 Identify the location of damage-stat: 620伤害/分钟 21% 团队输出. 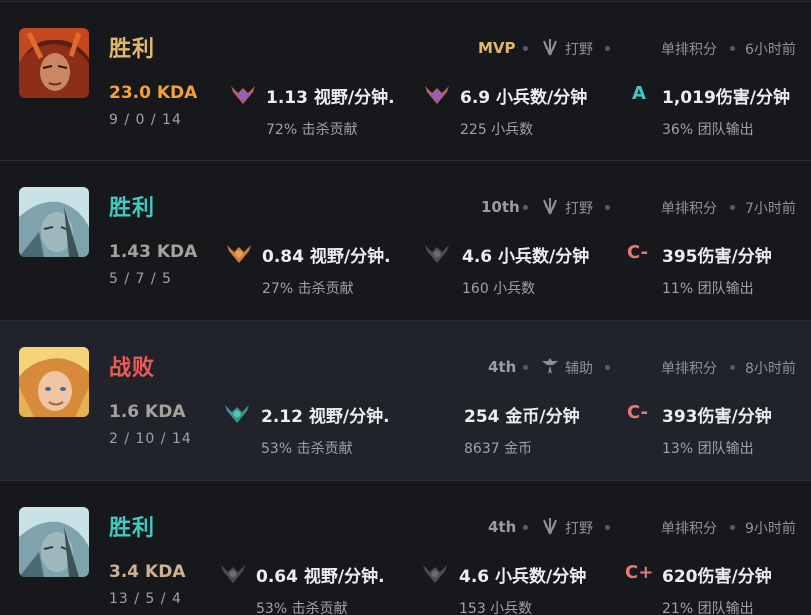
(717, 588).